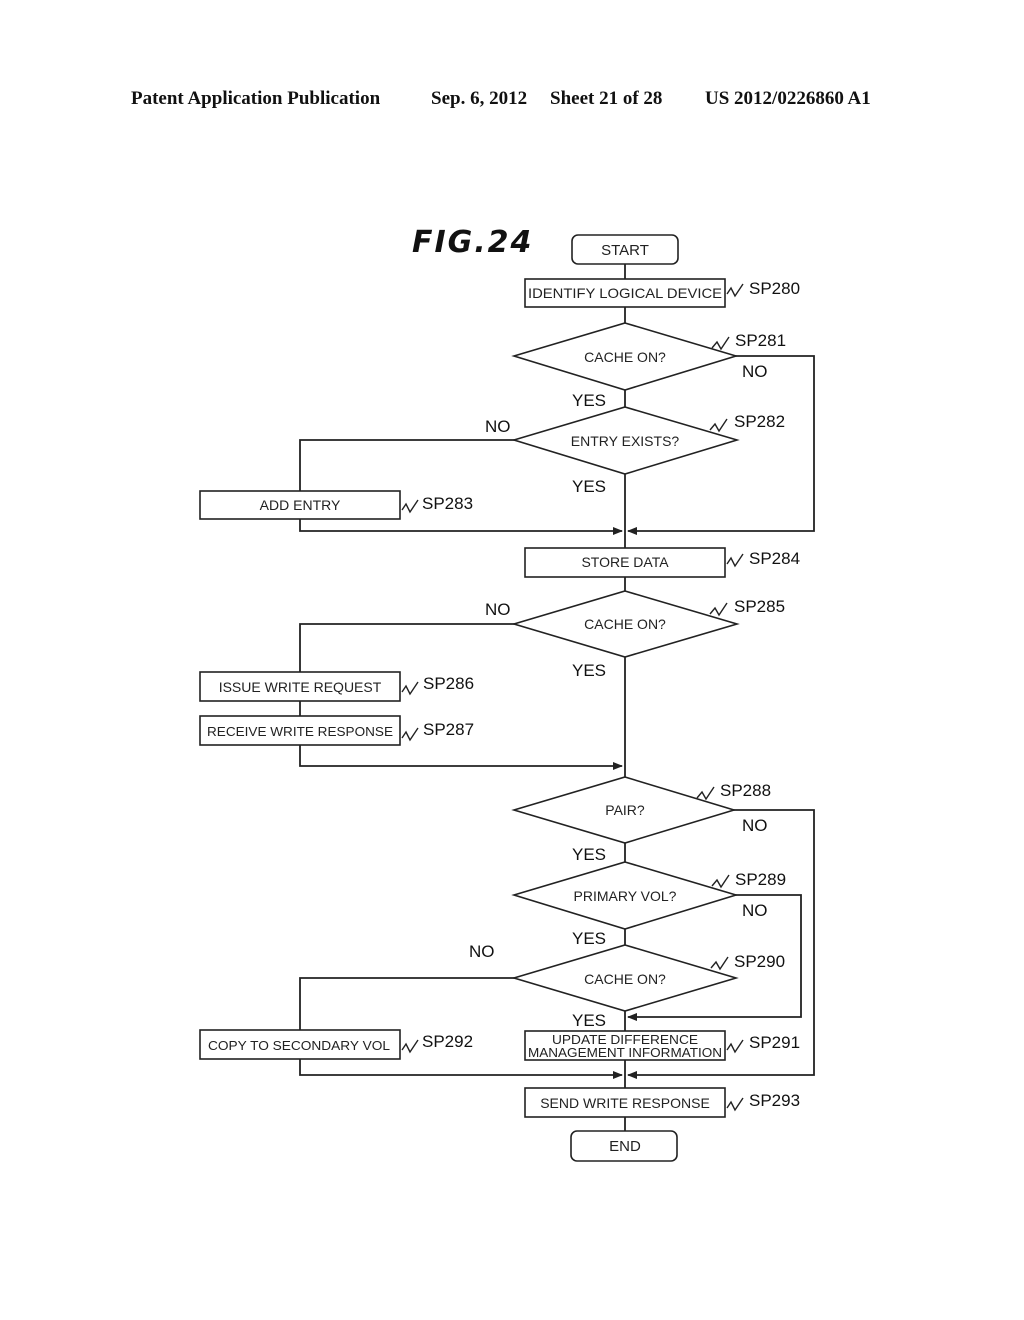  I want to click on step-id: SP293, so click(774, 1100).